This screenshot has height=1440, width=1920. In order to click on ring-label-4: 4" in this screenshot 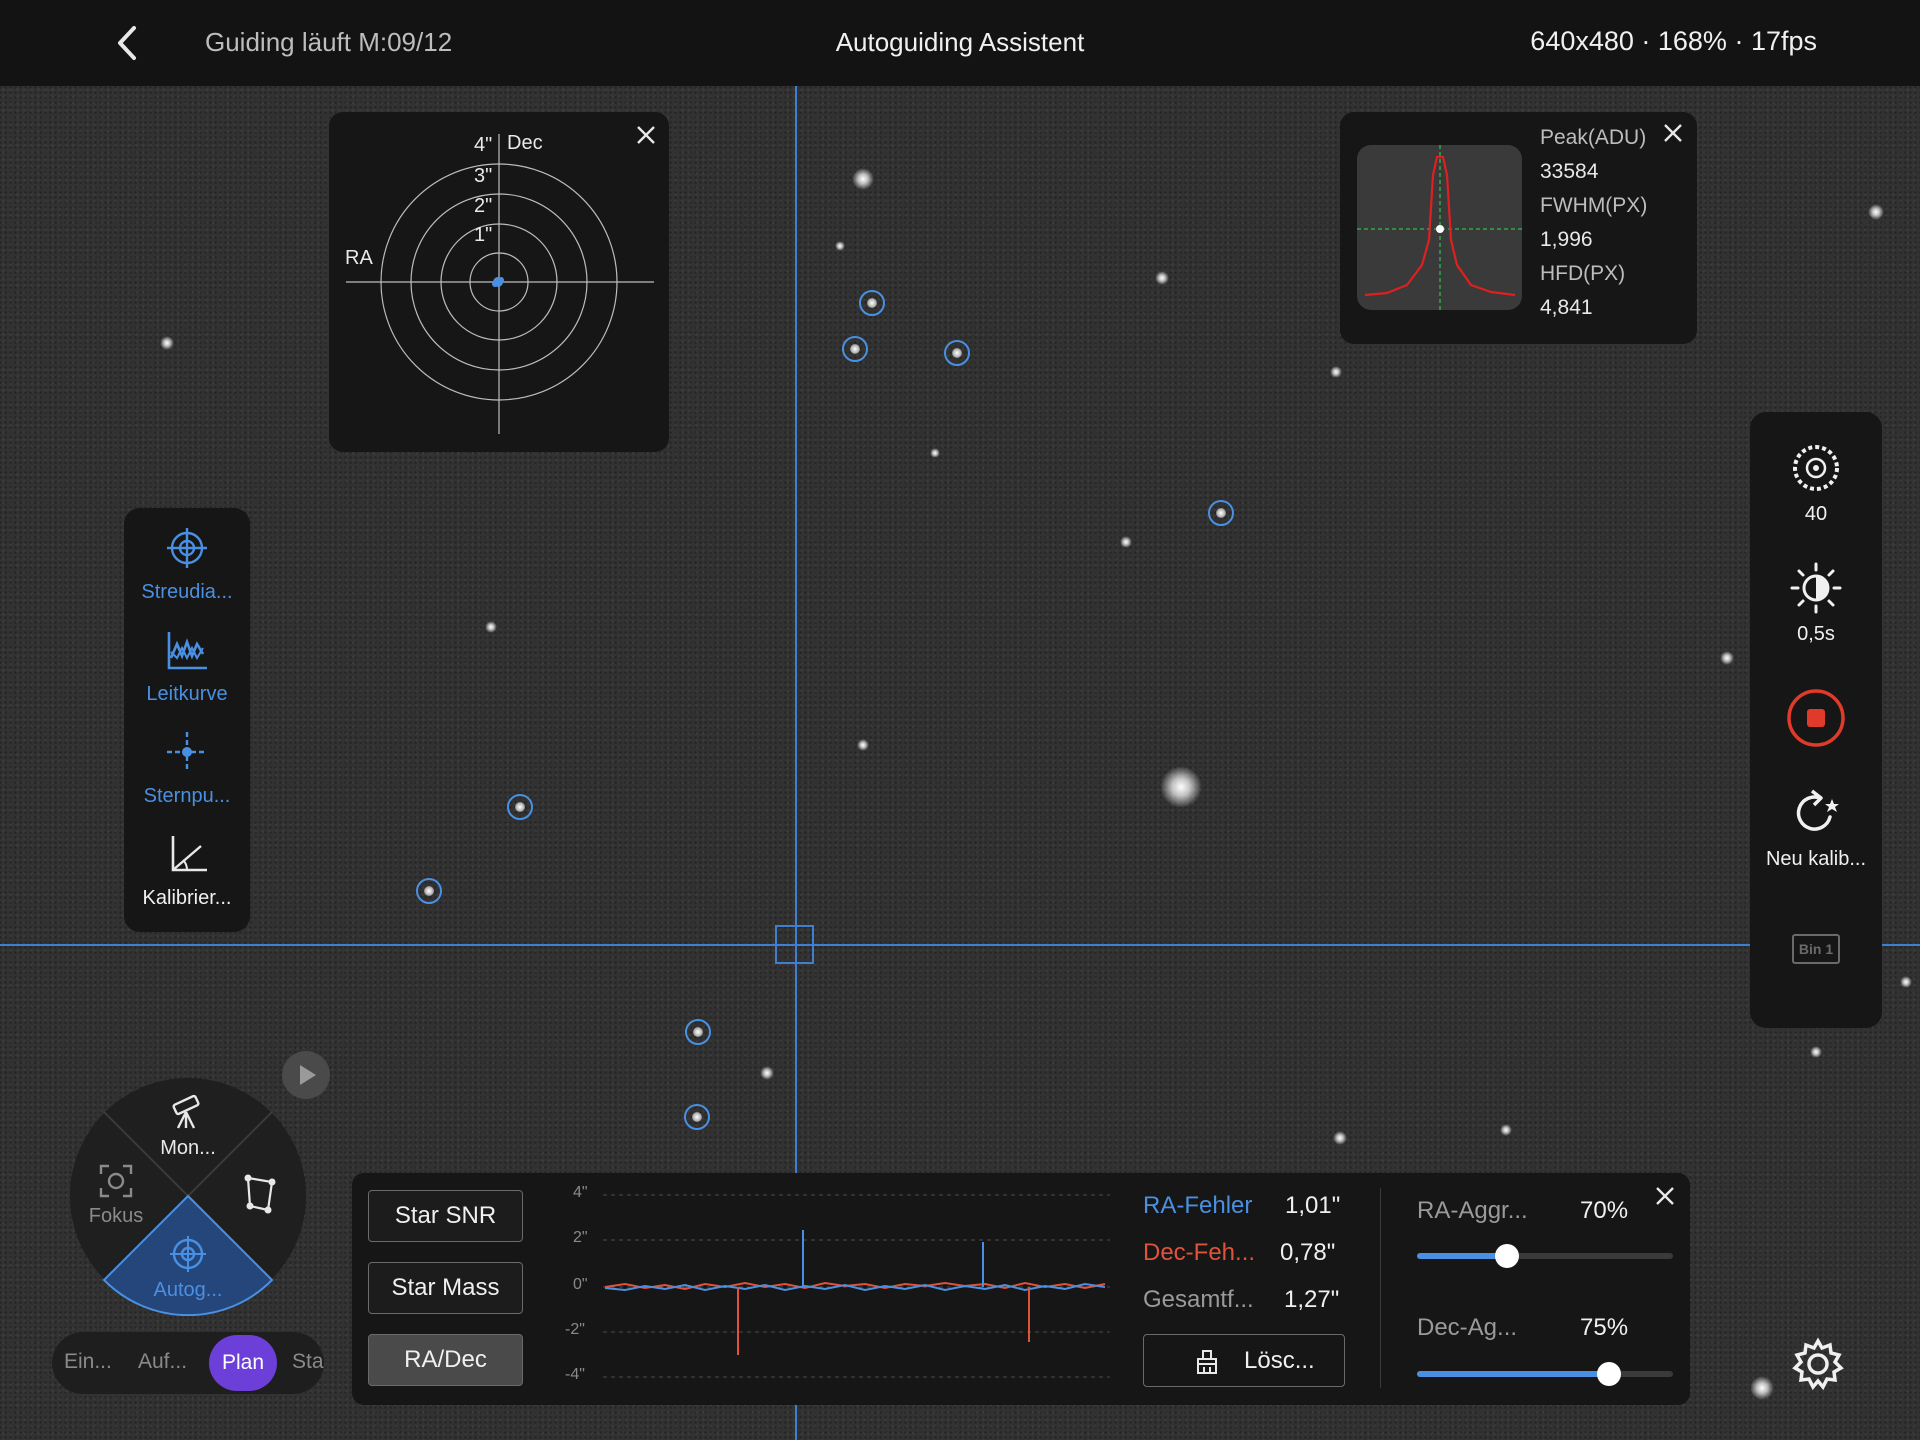, I will do `click(483, 145)`.